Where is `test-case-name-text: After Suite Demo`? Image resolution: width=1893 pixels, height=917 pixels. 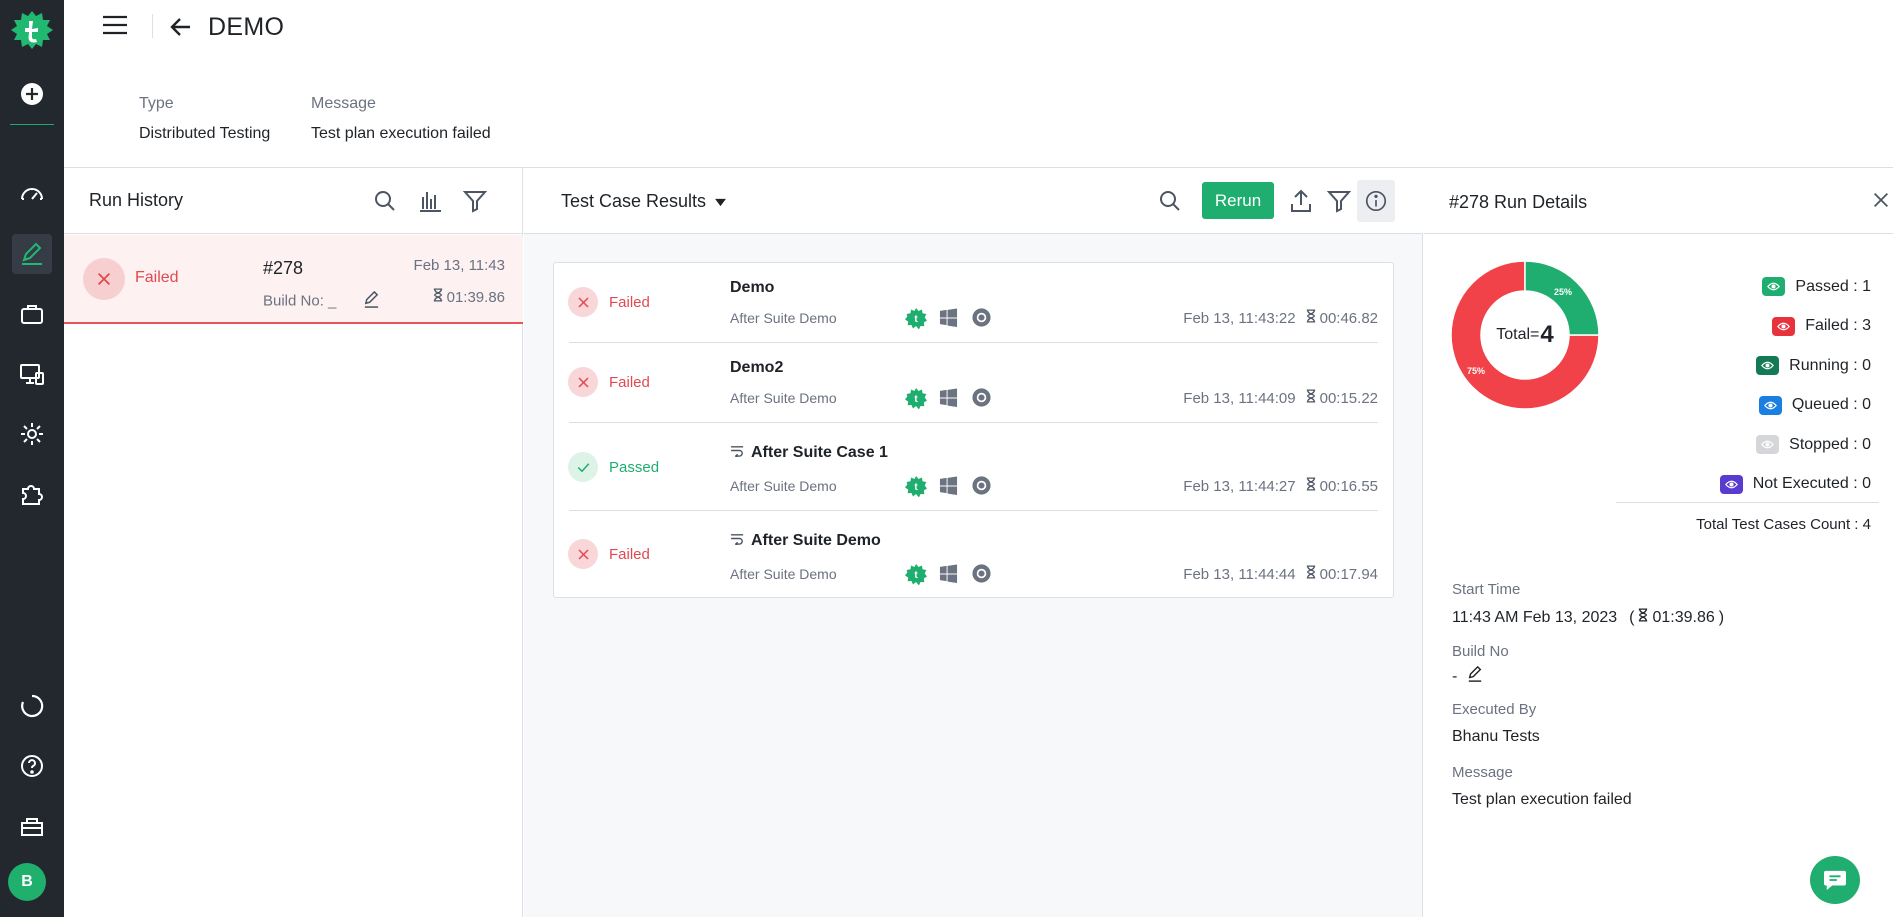 test-case-name-text: After Suite Demo is located at coordinates (816, 540).